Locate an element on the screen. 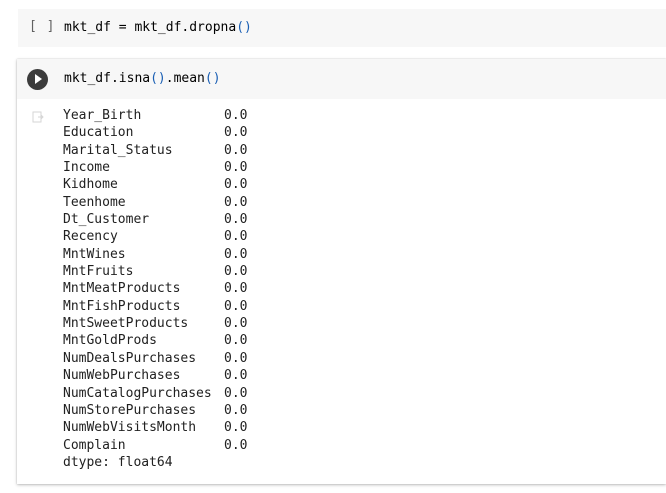  execution-count-prompt: [ ] is located at coordinates (42, 26).